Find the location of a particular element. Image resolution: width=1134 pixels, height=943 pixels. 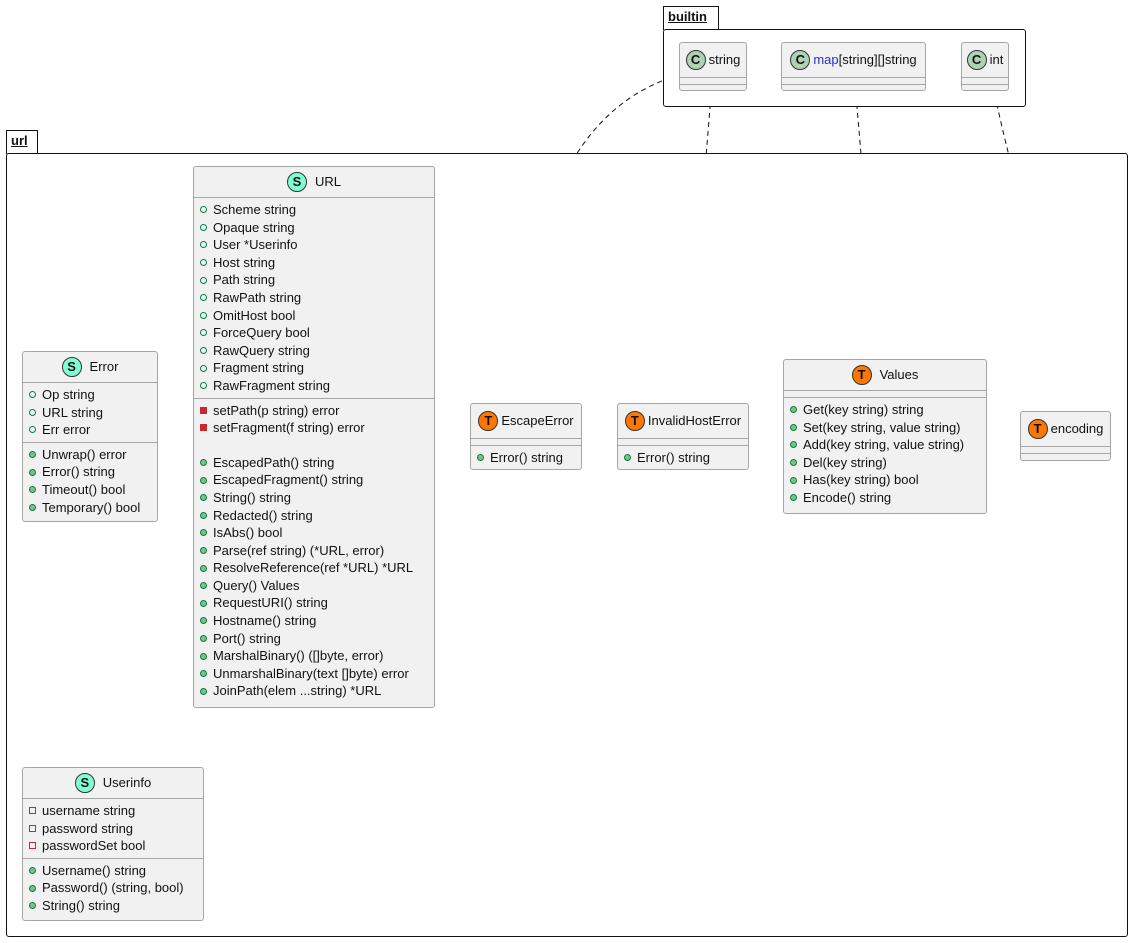

method-text: Password() (string, bool) is located at coordinates (113, 888).